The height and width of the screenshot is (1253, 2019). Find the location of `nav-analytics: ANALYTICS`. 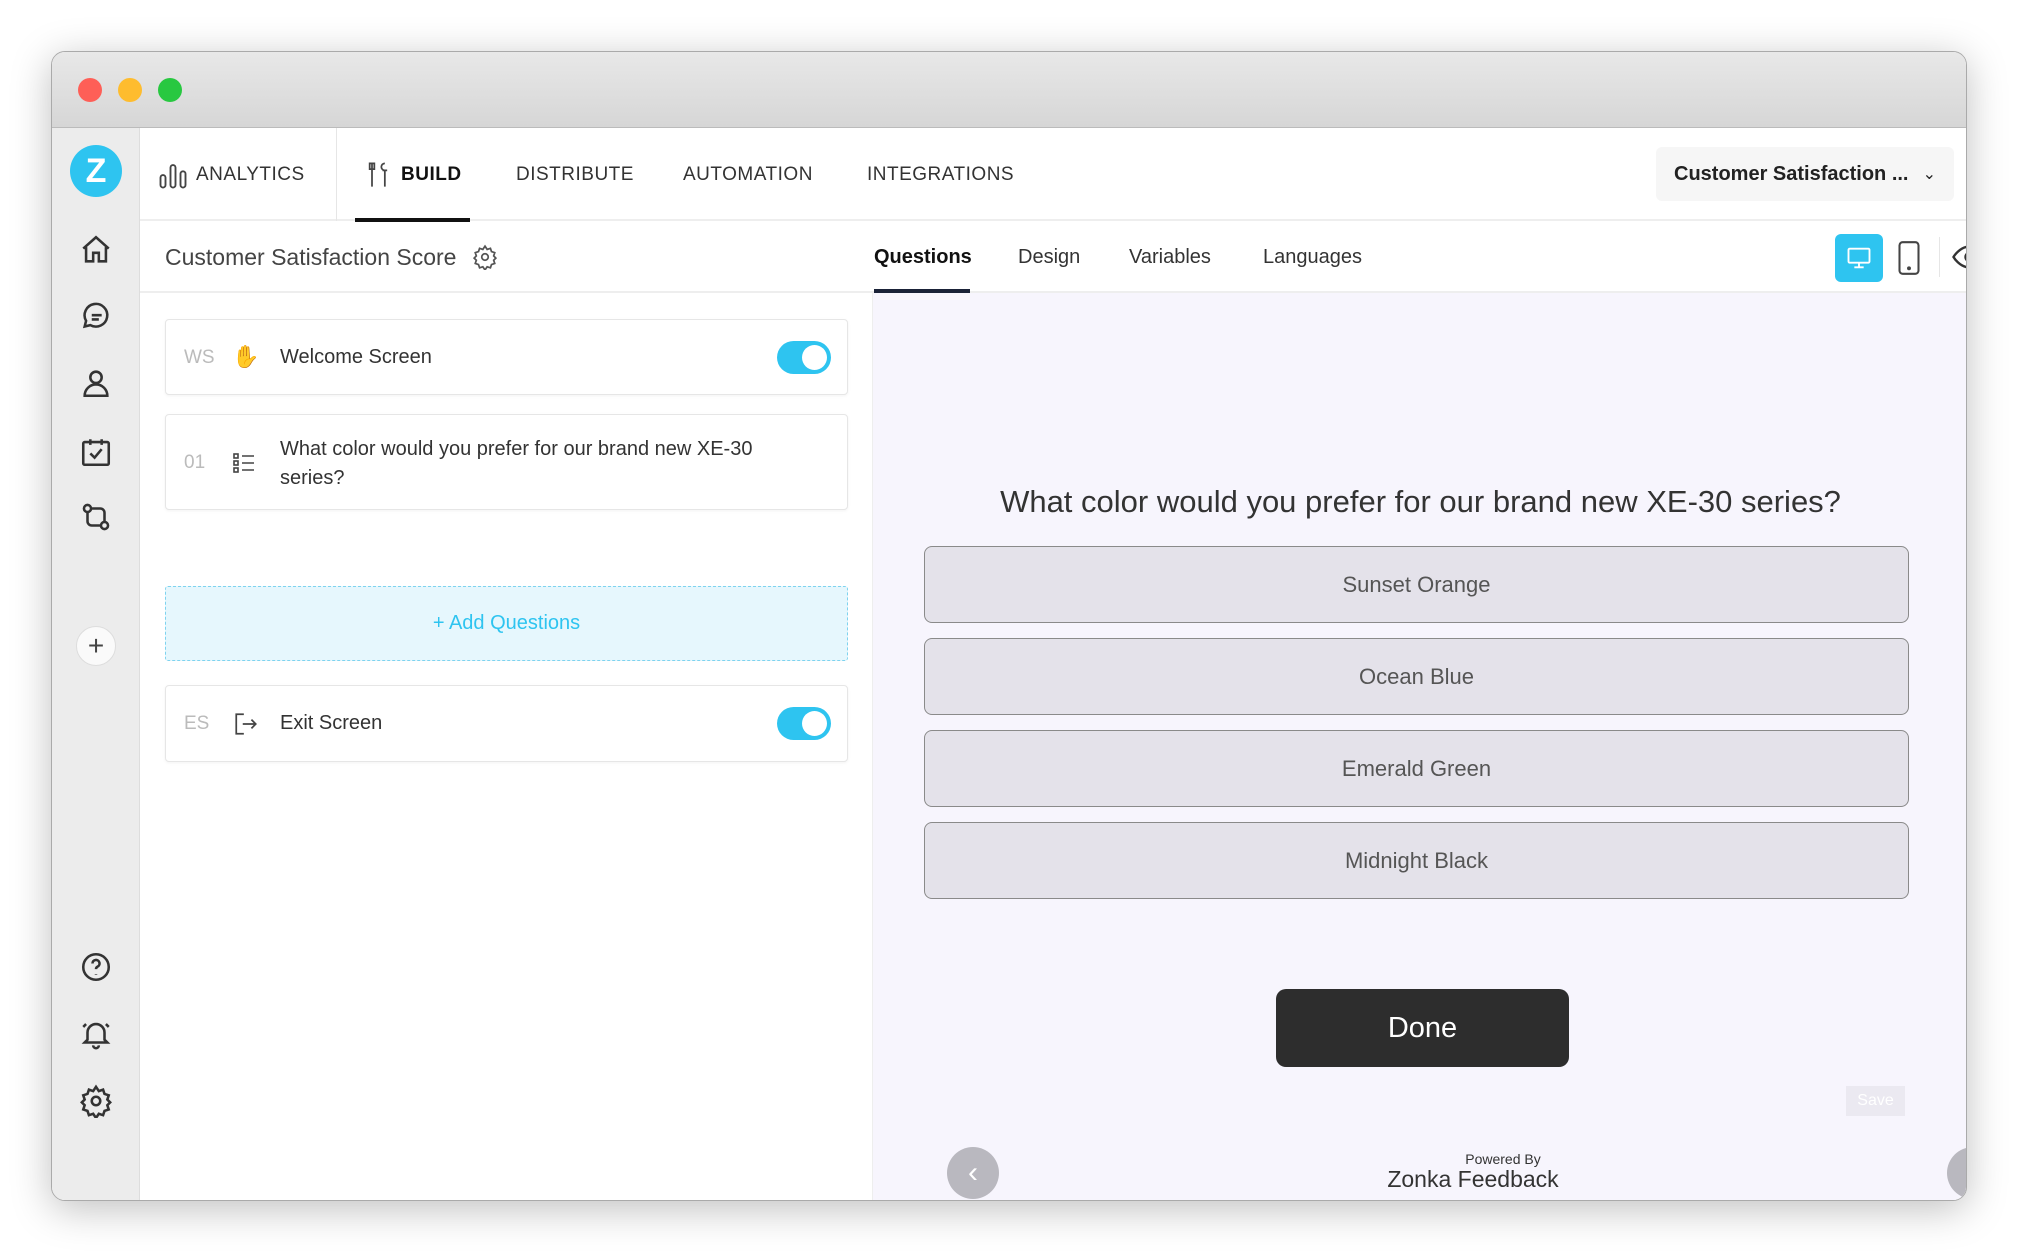

nav-analytics: ANALYTICS is located at coordinates (231, 174).